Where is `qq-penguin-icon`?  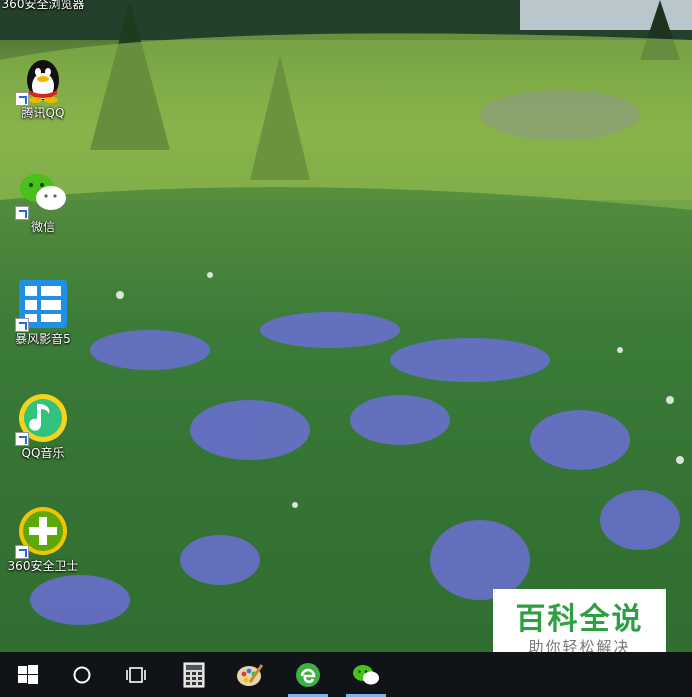 qq-penguin-icon is located at coordinates (42, 79).